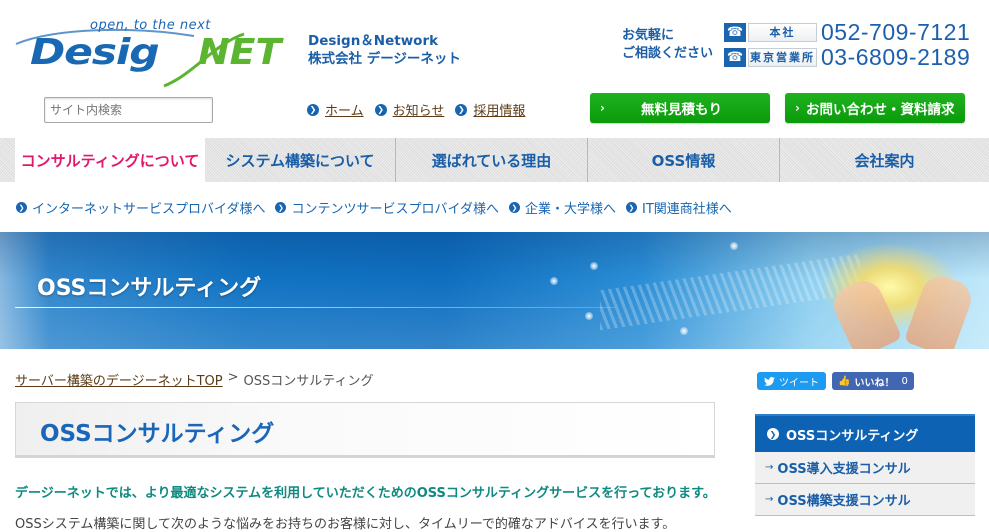 This screenshot has width=989, height=532. I want to click on nav-item-reasons: 選ばれている理由, so click(492, 160).